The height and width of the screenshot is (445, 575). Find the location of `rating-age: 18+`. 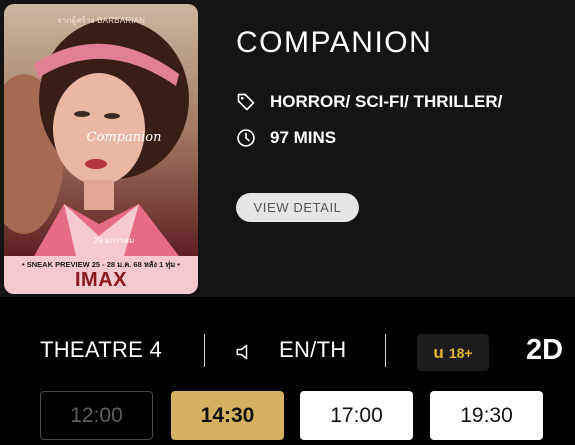

rating-age: 18+ is located at coordinates (460, 352).